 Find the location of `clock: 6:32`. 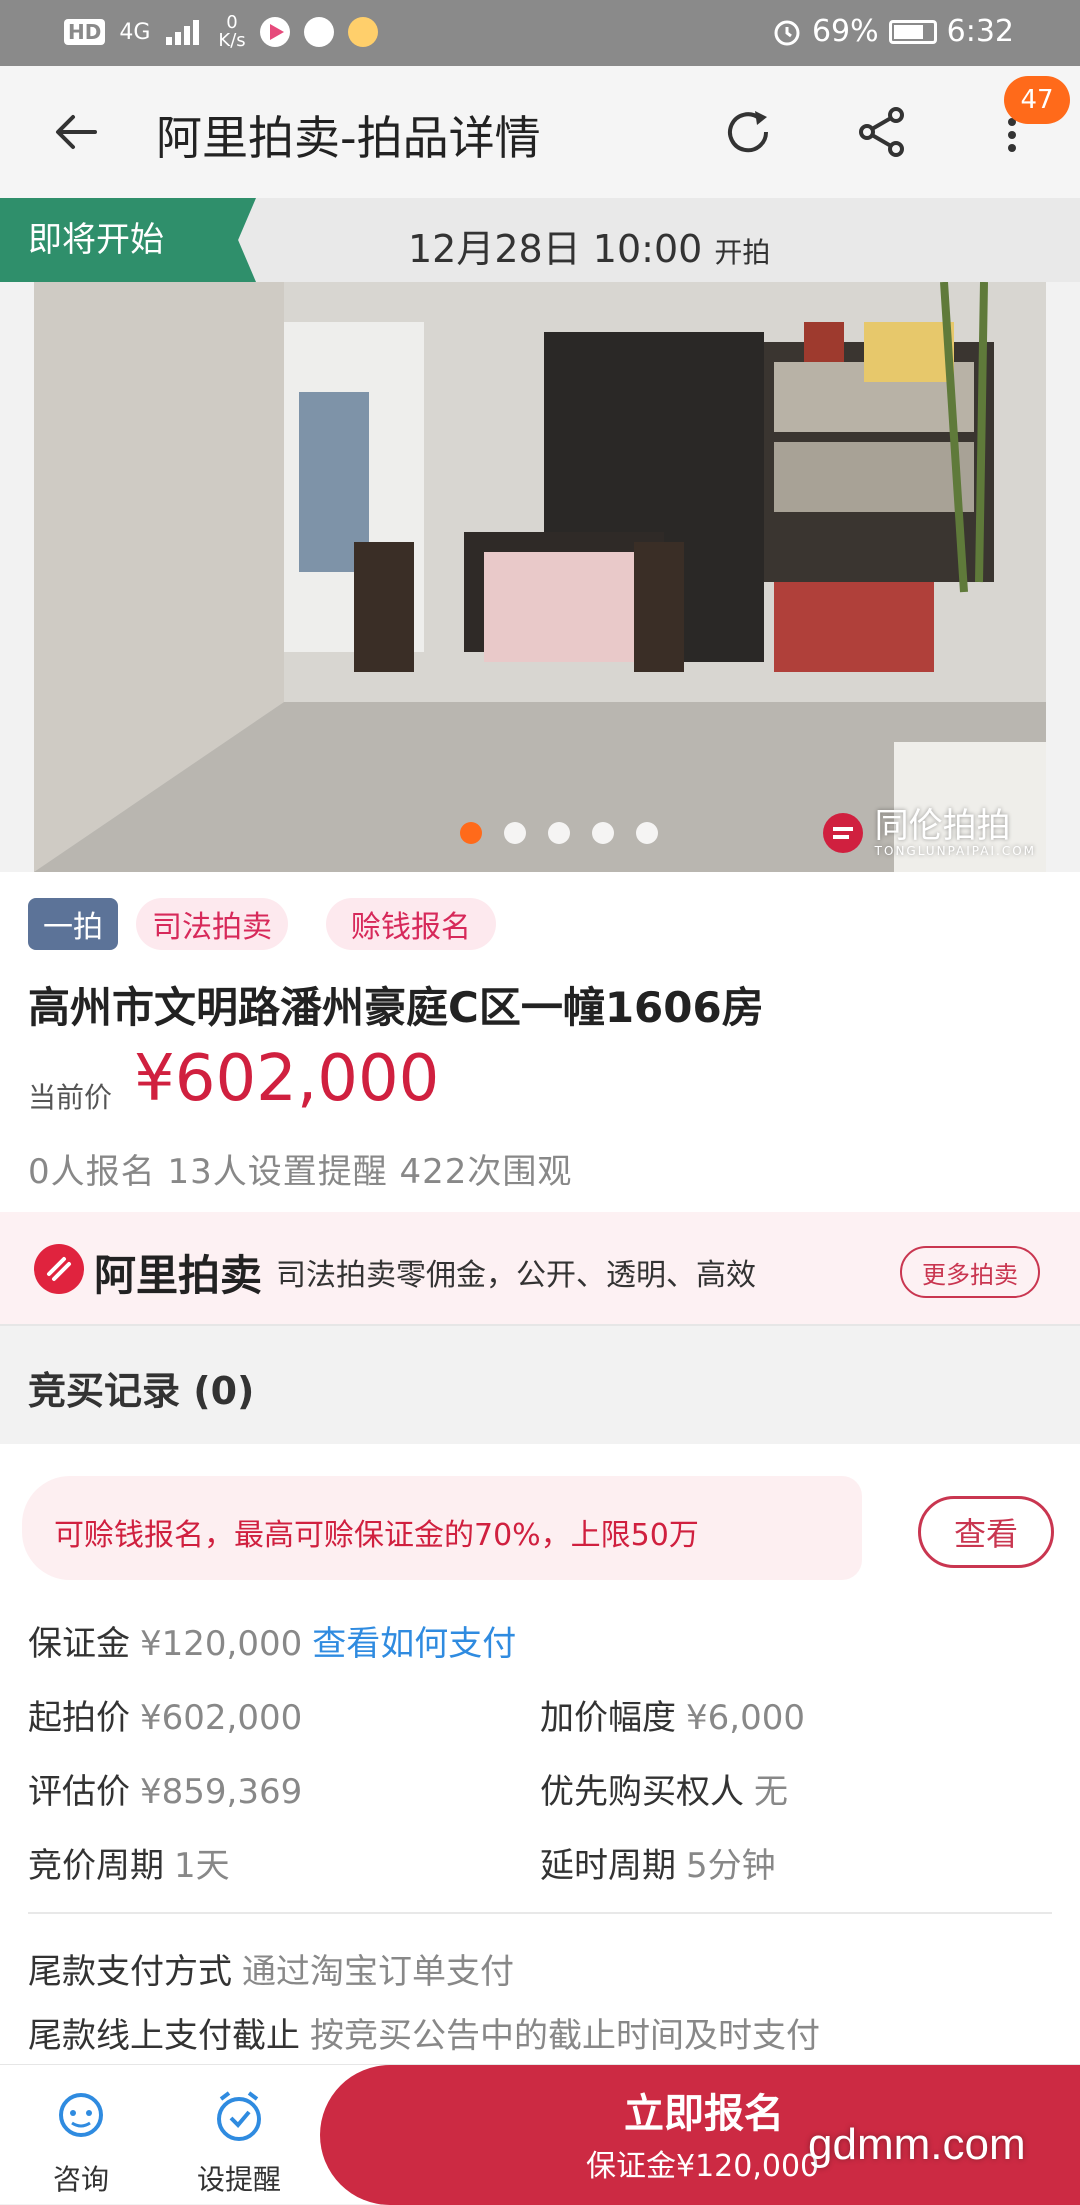

clock: 6:32 is located at coordinates (980, 31).